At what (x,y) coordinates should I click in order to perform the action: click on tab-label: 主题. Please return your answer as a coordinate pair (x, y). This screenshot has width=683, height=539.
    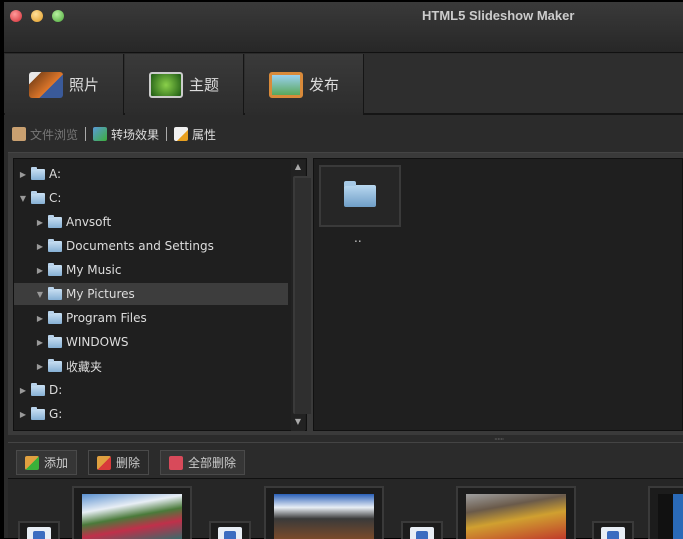
    Looking at the image, I should click on (203, 85).